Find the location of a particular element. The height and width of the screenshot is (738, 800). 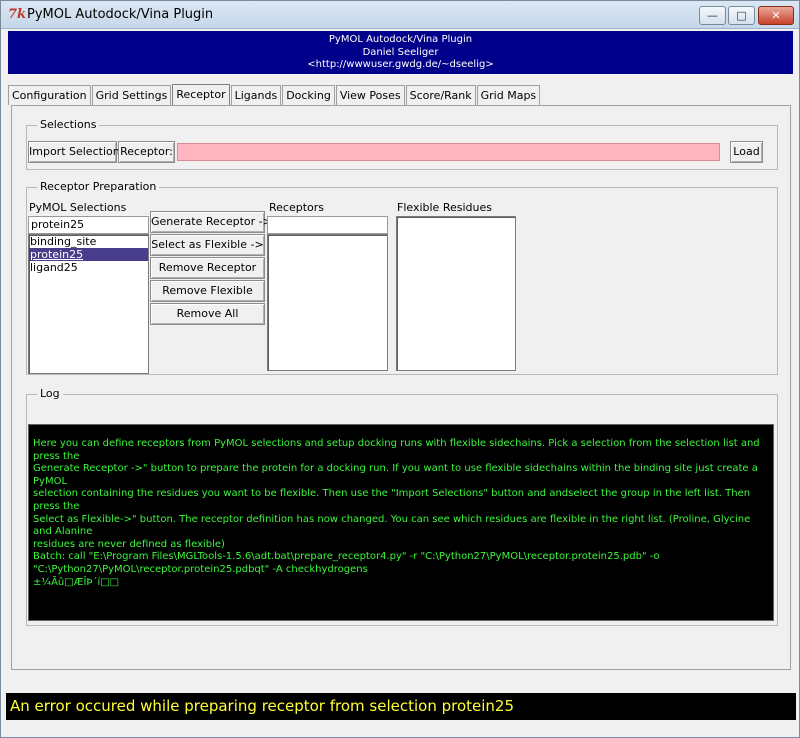

generate-receptor-button: Generate Receptor -> is located at coordinates (211, 222).